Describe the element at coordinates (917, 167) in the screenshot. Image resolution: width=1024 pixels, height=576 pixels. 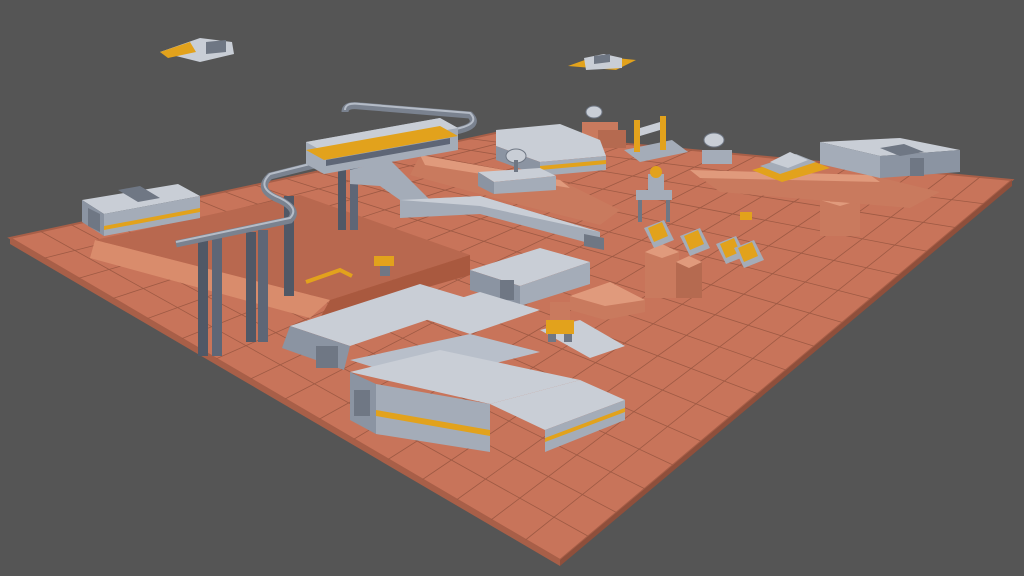
I see `hangar-east-door` at that location.